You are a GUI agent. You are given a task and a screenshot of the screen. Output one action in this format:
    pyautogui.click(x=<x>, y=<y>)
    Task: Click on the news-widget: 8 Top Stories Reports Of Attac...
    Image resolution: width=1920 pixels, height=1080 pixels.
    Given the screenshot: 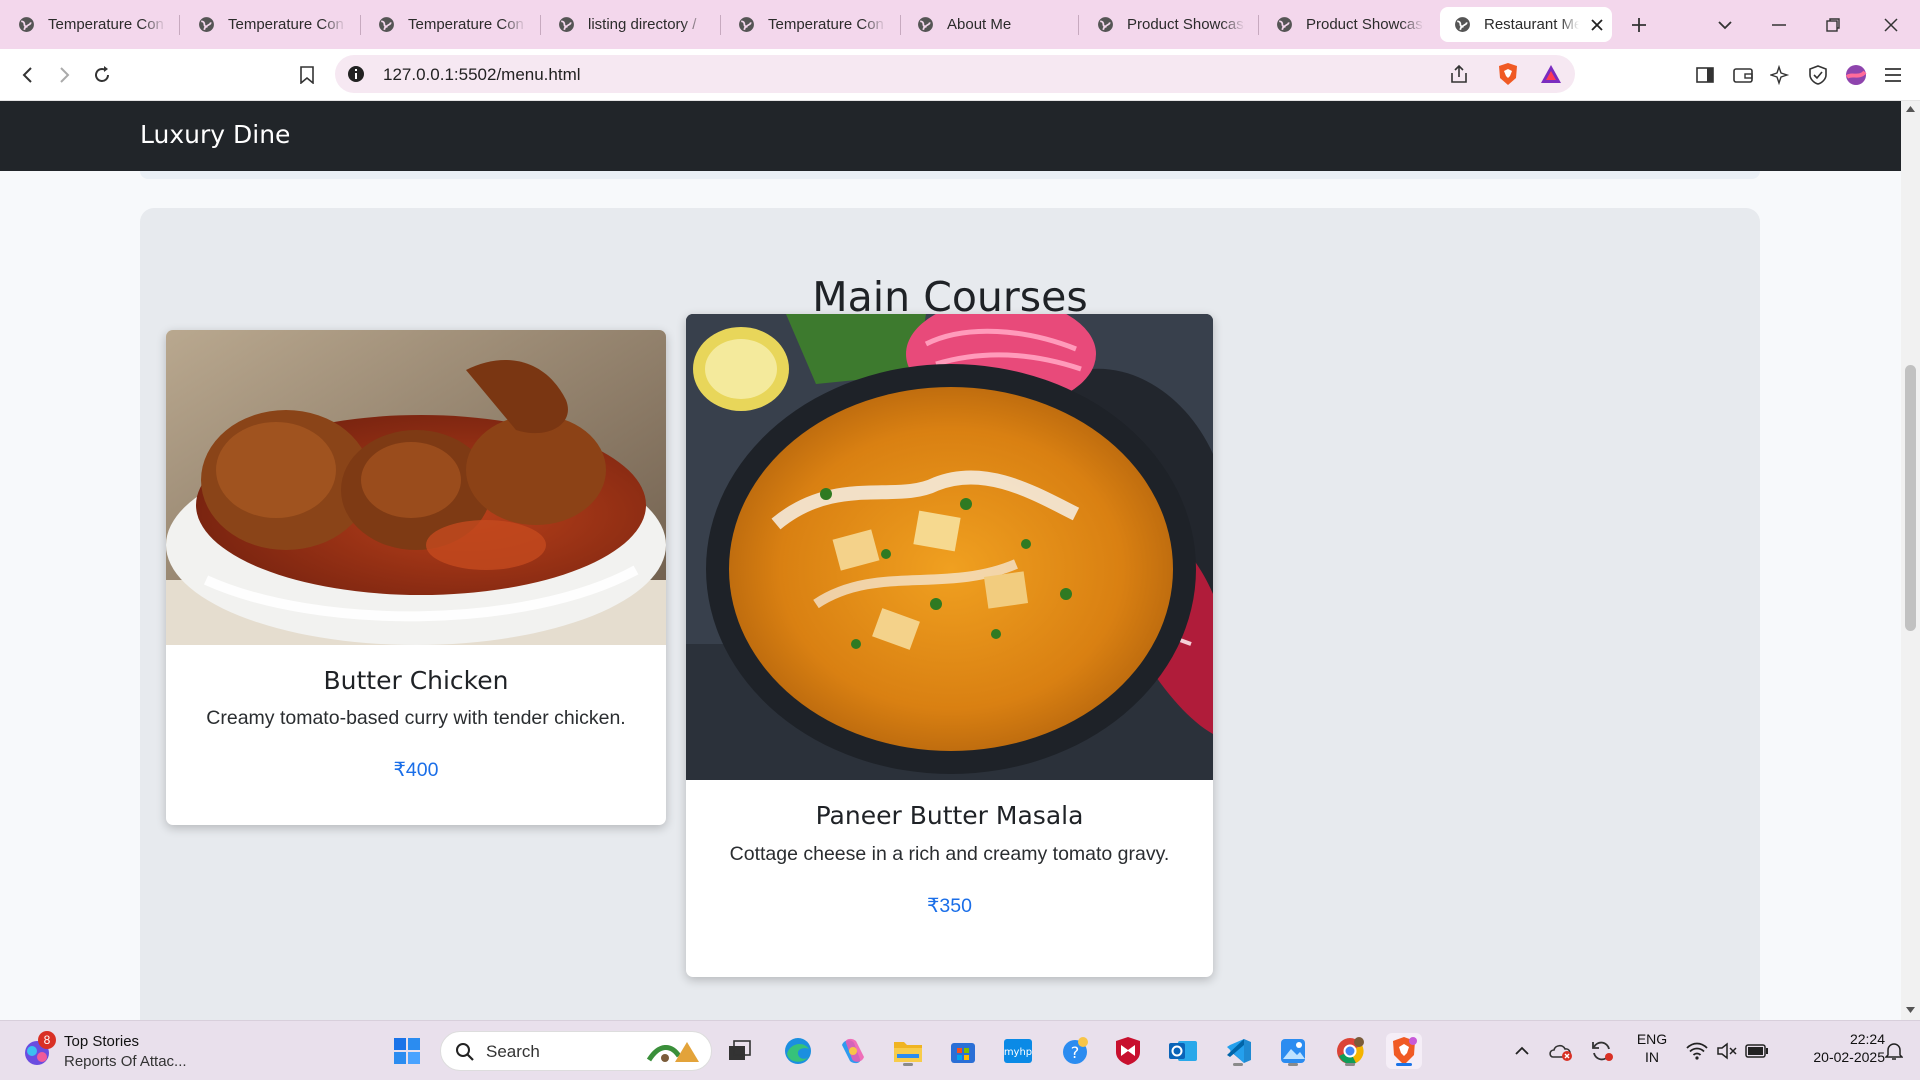 What is the action you would take?
    pyautogui.click(x=120, y=1052)
    